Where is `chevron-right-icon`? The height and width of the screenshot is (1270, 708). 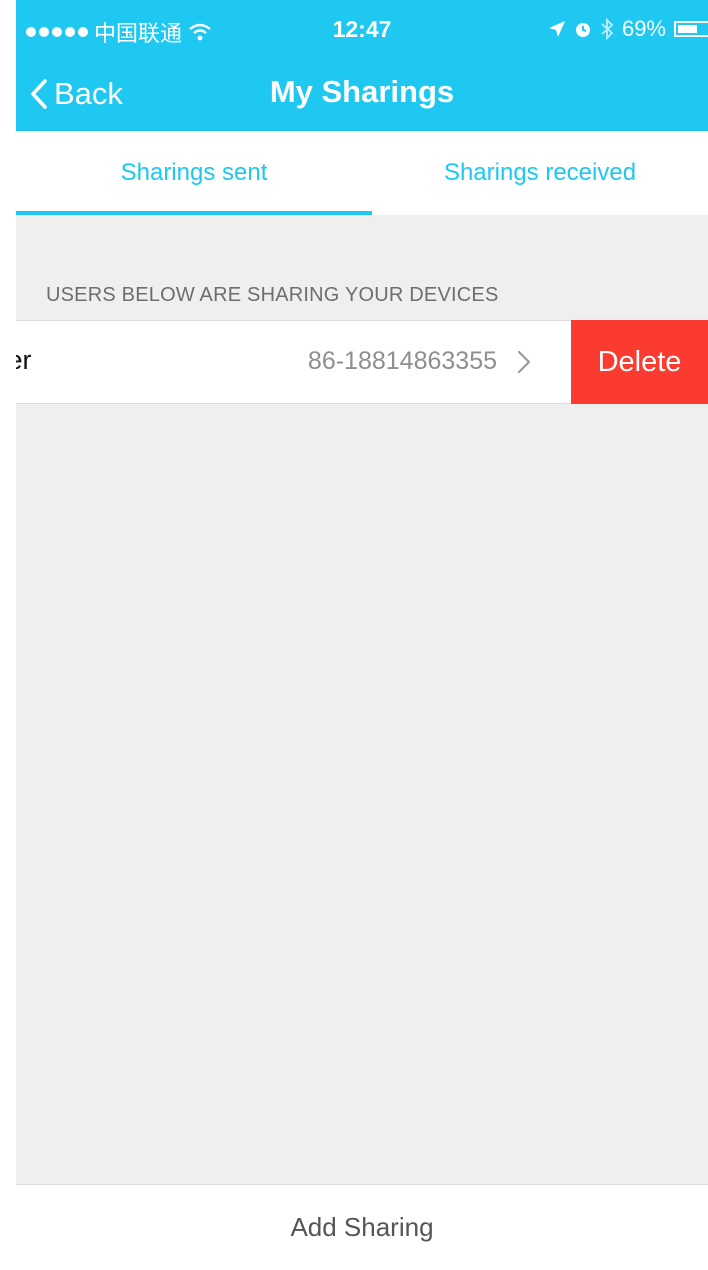 chevron-right-icon is located at coordinates (524, 362).